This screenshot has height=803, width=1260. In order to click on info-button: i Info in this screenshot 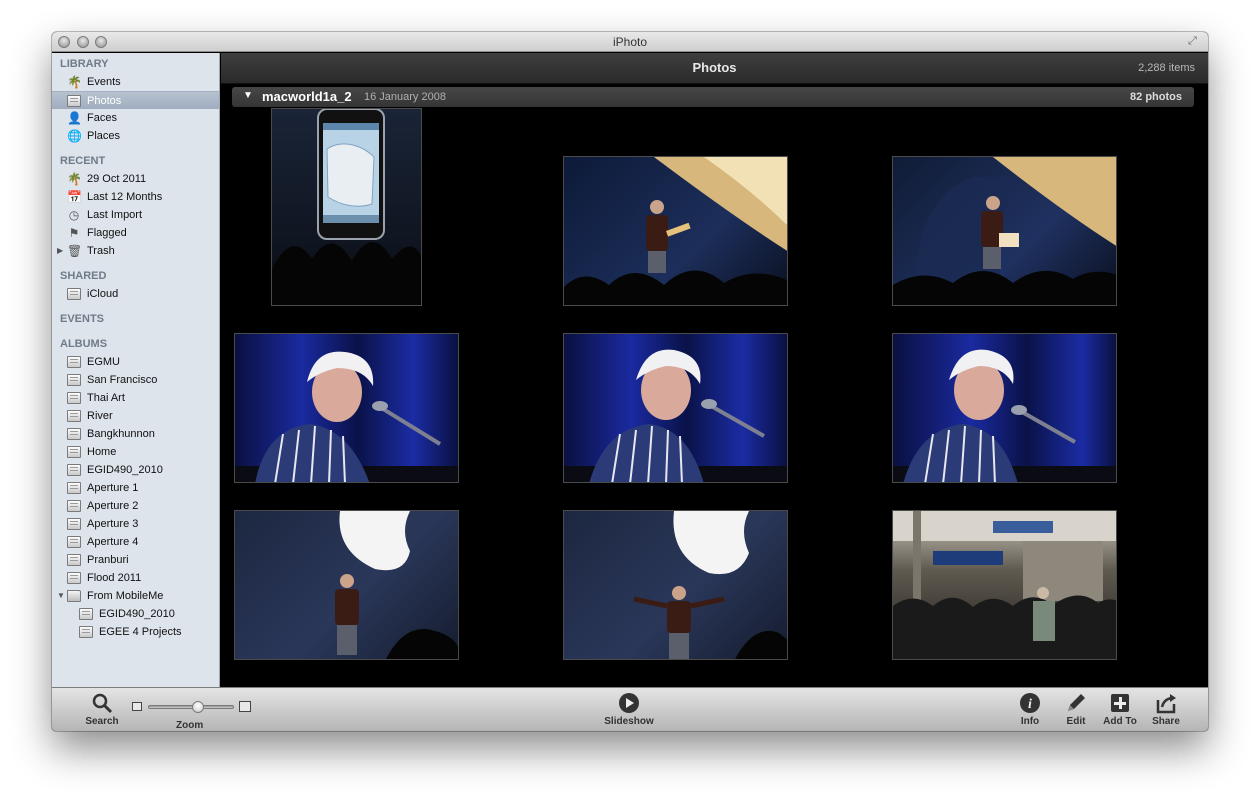, I will do `click(1030, 709)`.